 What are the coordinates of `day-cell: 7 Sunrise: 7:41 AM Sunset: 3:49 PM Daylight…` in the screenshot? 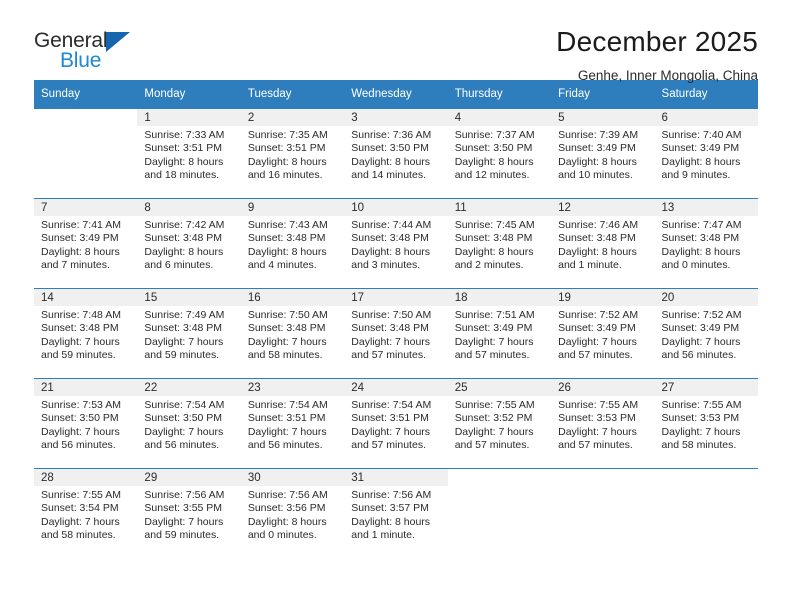 It's located at (86, 243).